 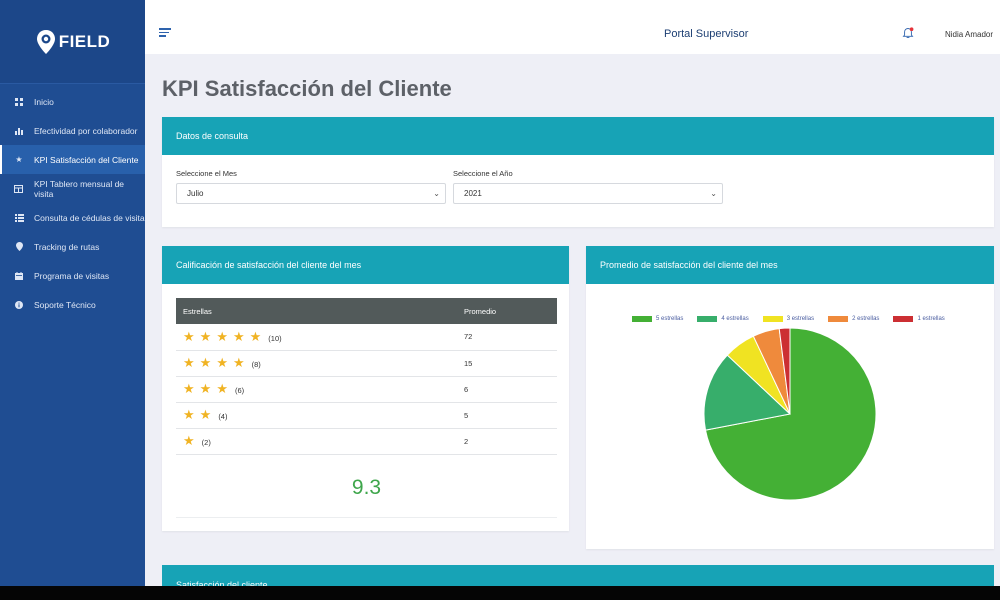 What do you see at coordinates (19, 131) in the screenshot?
I see `bar-chart-icon` at bounding box center [19, 131].